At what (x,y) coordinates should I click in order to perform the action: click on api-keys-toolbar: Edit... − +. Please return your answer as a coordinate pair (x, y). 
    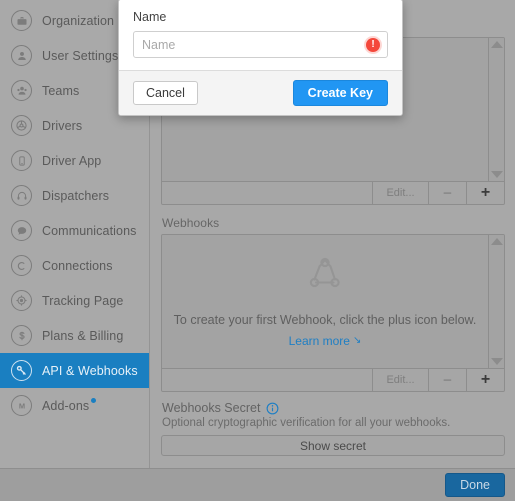
    Looking at the image, I should click on (333, 192).